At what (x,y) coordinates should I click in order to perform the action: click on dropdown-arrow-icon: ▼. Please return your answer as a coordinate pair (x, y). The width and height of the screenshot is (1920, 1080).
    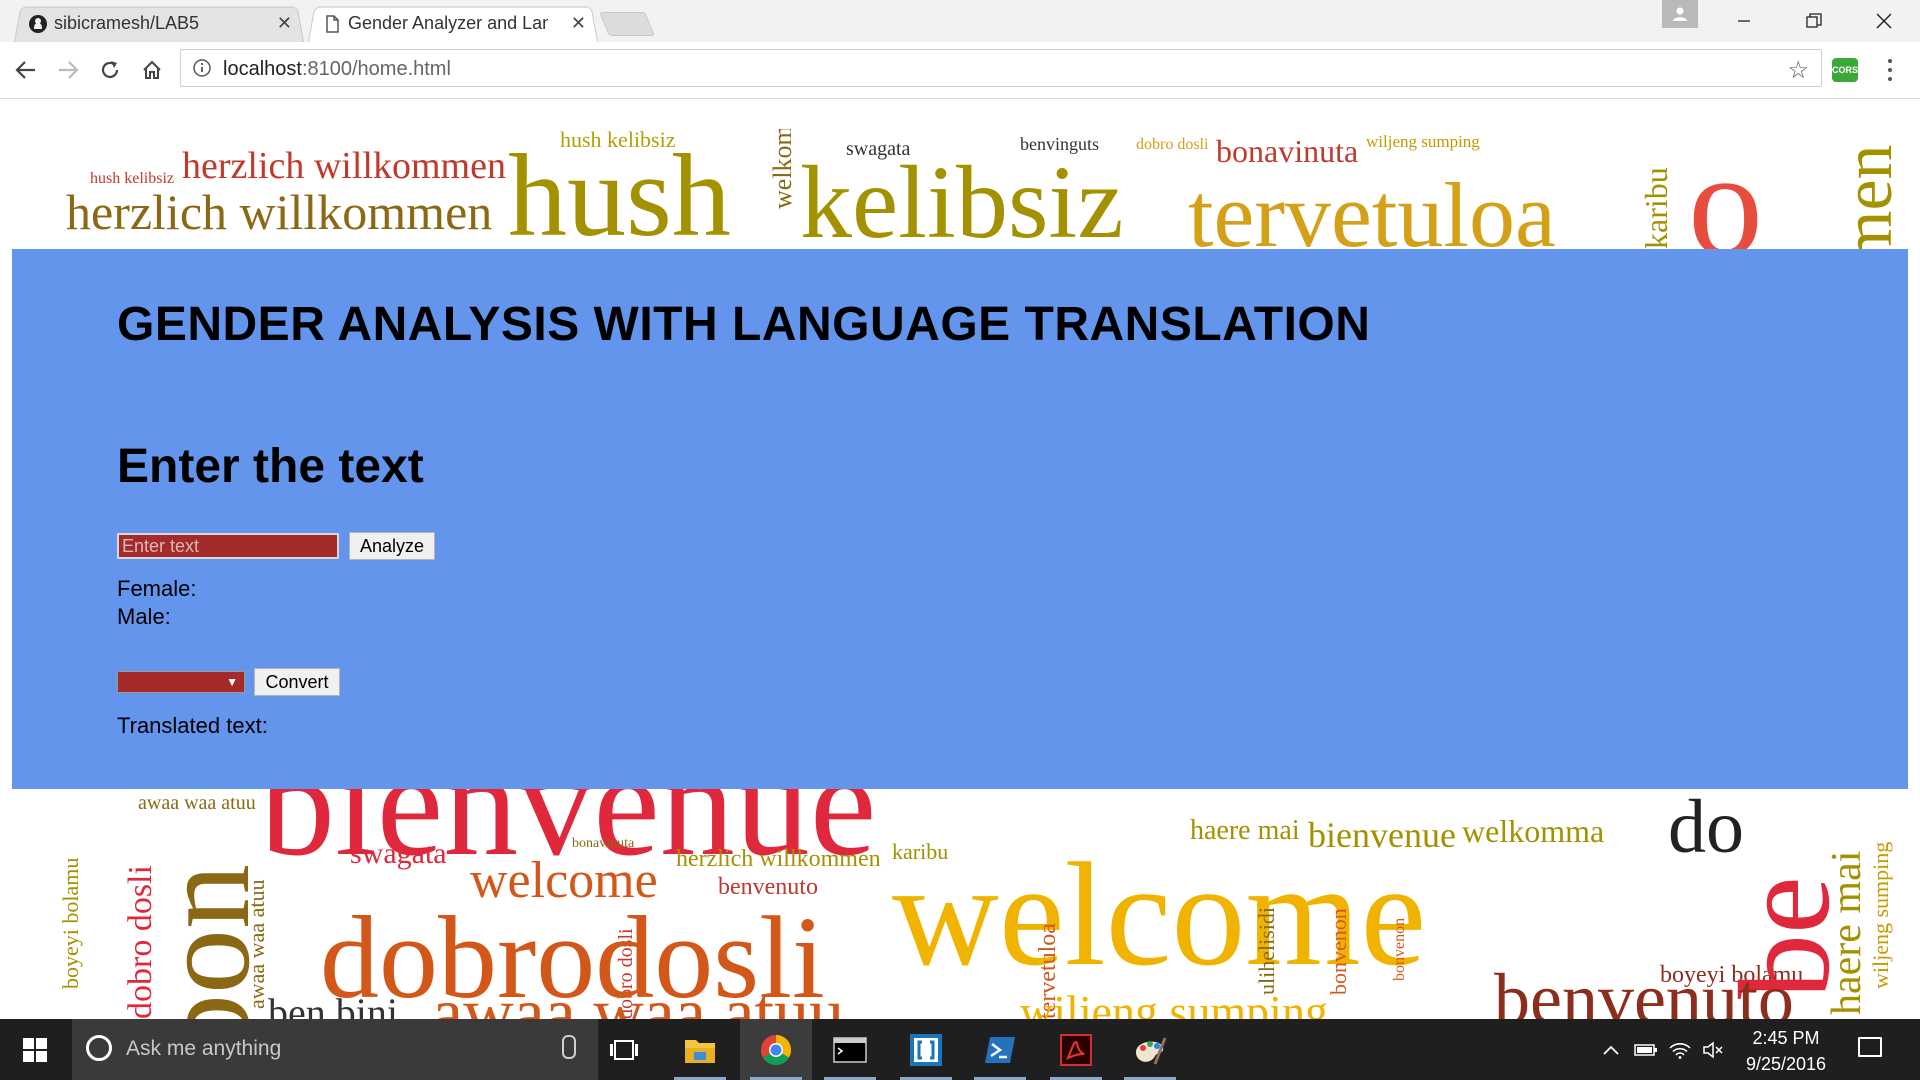
    Looking at the image, I should click on (232, 682).